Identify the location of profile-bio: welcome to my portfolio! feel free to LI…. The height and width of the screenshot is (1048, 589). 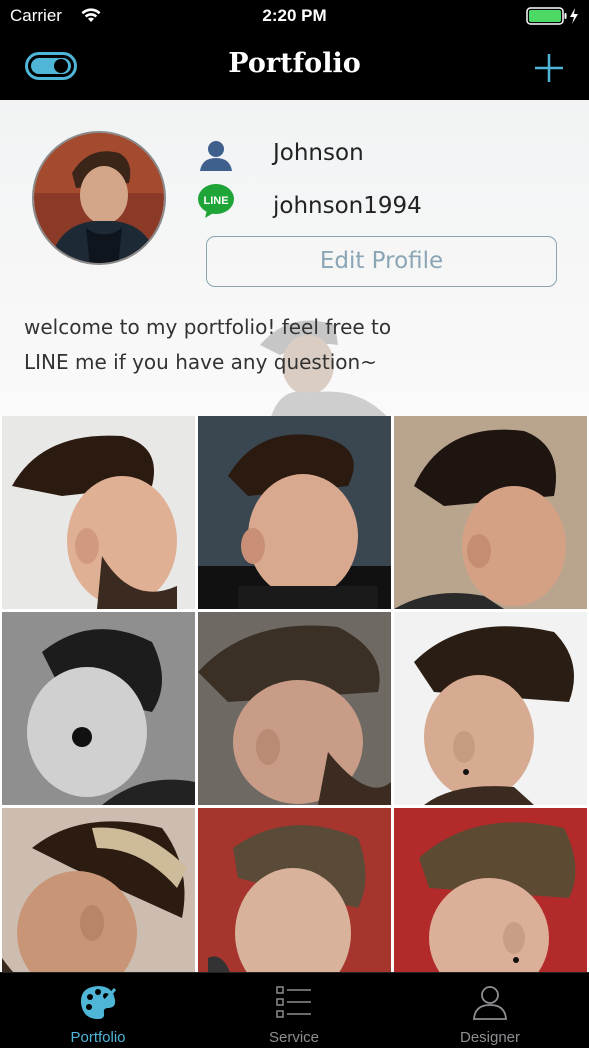
(234, 345).